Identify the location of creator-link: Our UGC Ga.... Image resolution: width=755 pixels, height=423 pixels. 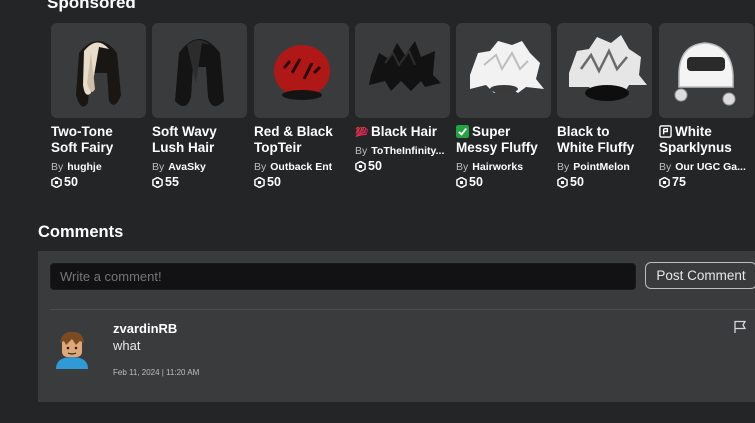
(710, 167).